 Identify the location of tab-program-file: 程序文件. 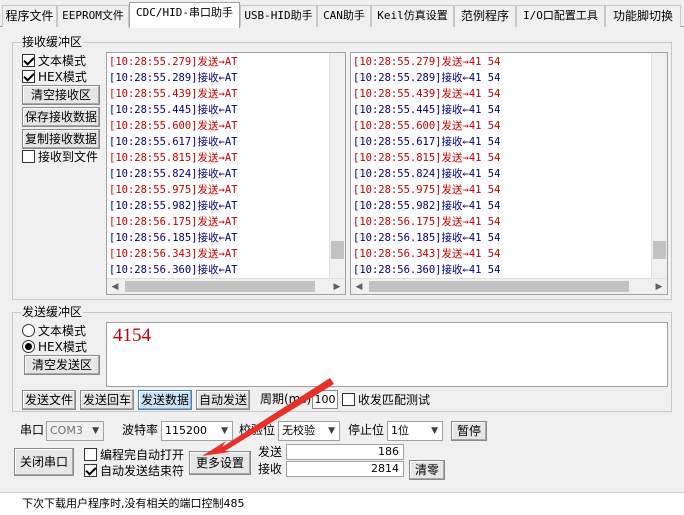
(29, 16).